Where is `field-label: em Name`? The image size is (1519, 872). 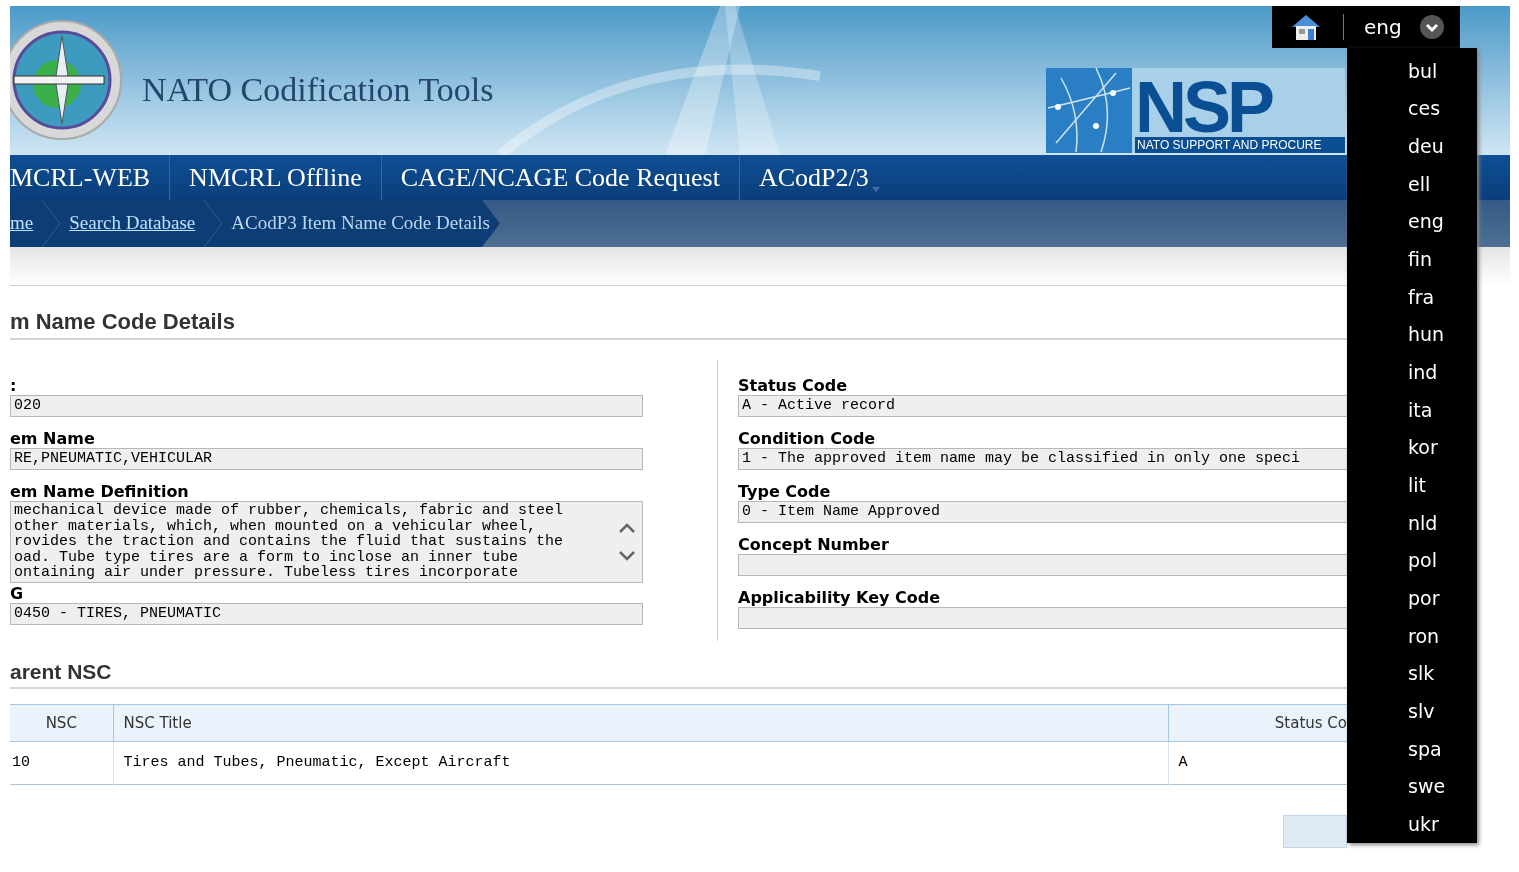
field-label: em Name is located at coordinates (53, 438).